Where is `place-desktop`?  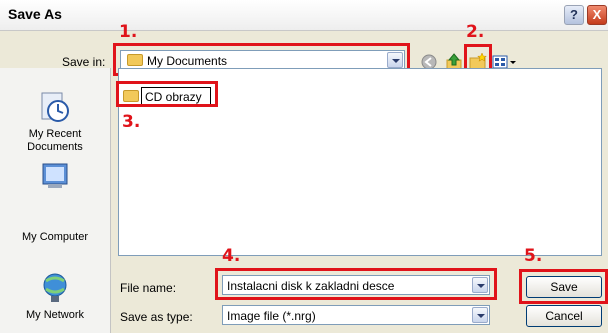 place-desktop is located at coordinates (55, 179).